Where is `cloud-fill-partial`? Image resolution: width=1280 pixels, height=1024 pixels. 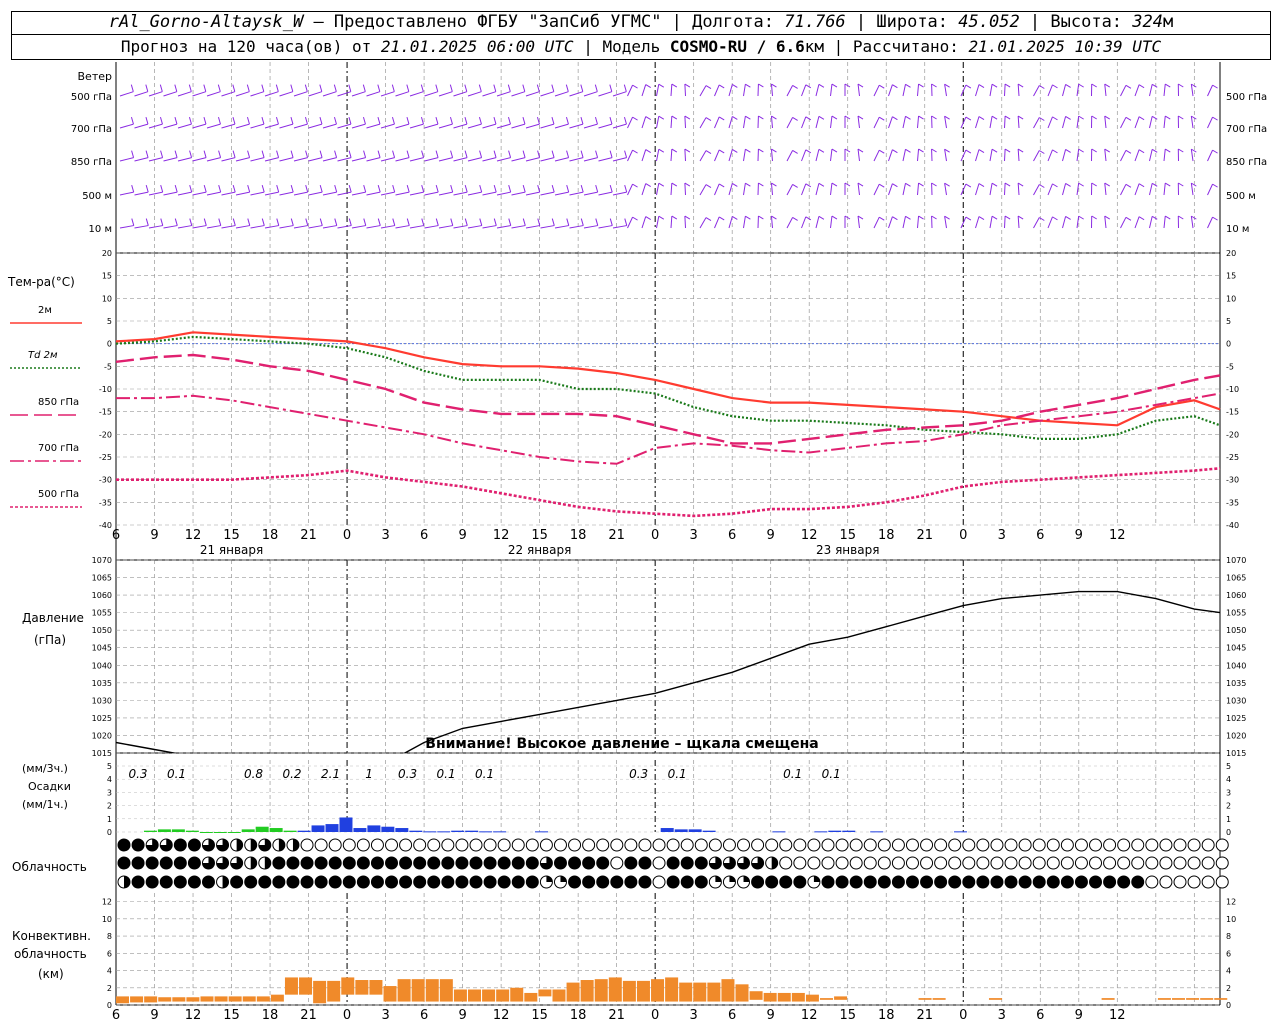 cloud-fill-partial is located at coordinates (295, 845).